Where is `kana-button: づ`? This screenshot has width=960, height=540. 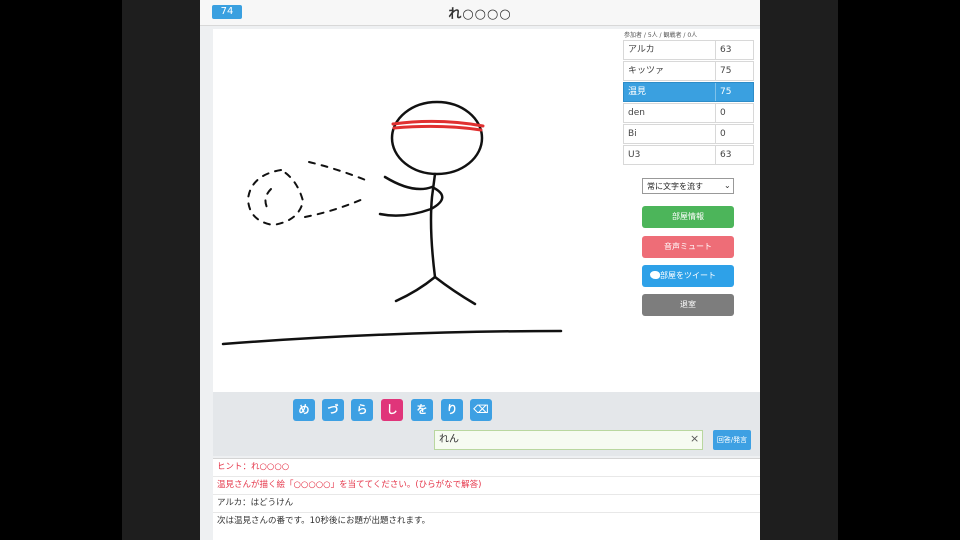 kana-button: づ is located at coordinates (333, 410).